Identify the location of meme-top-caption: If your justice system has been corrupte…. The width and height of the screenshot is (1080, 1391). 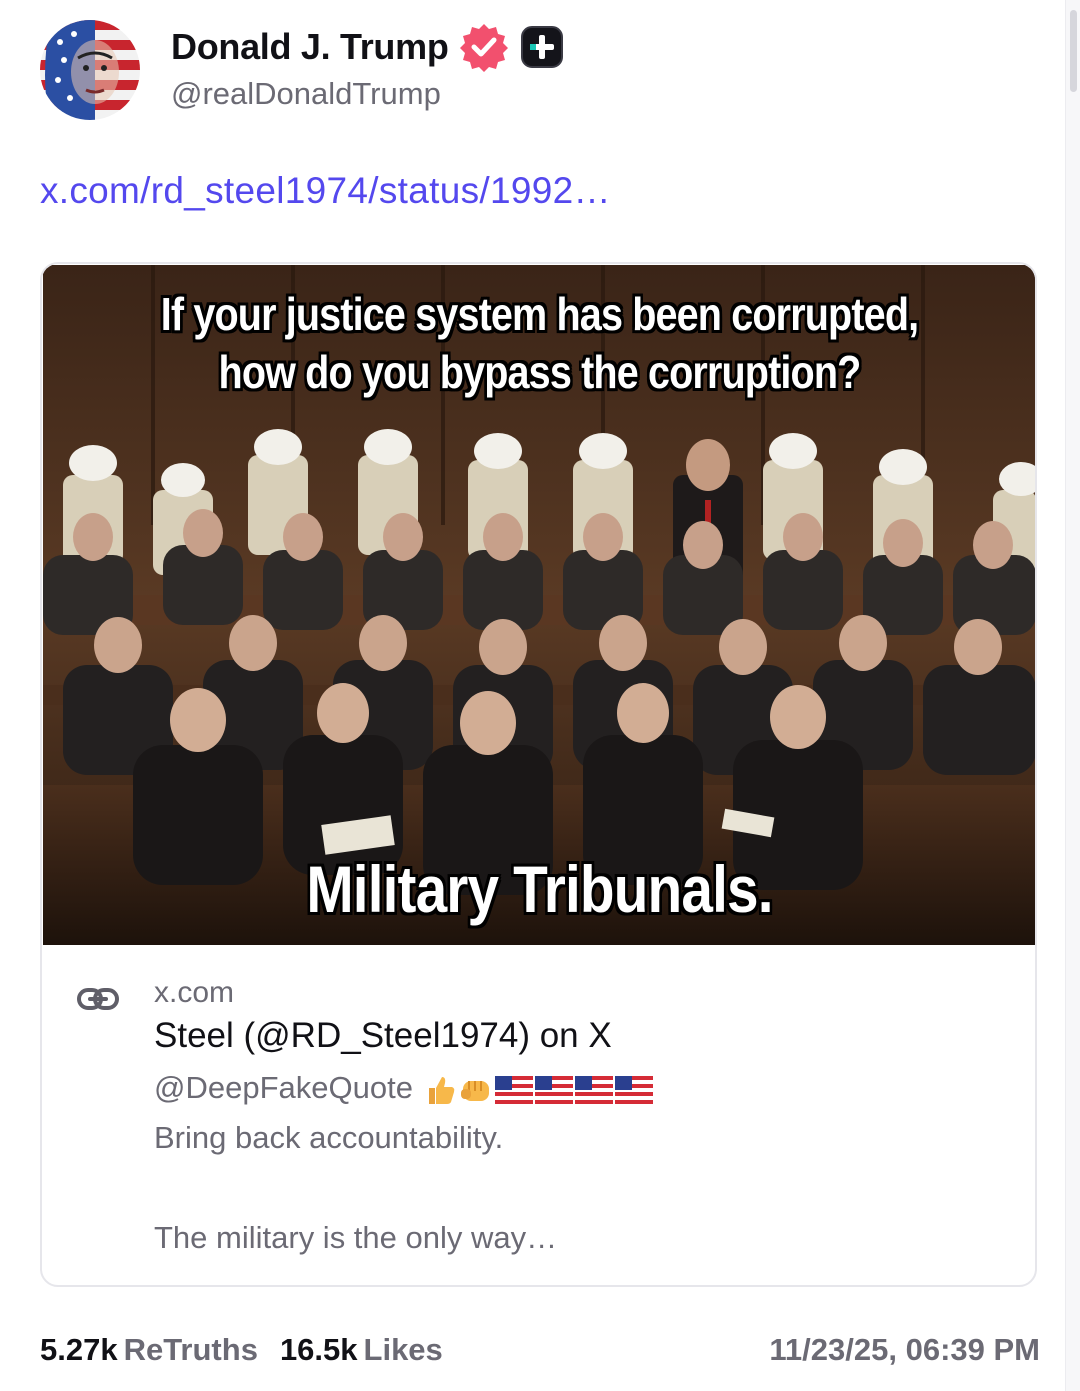
(540, 343).